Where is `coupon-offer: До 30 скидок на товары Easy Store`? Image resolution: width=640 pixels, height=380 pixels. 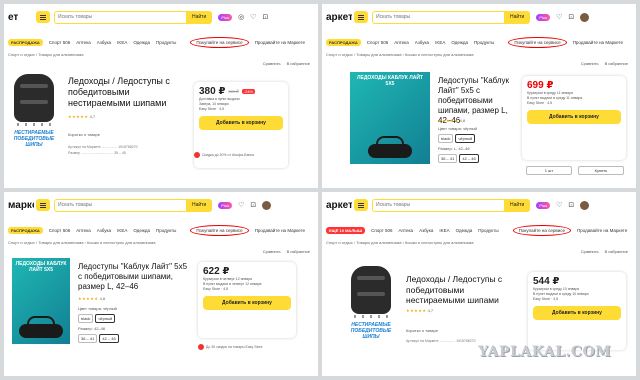
coupon-offer: До 30 скидок на товары Easy Store is located at coordinates (230, 347).